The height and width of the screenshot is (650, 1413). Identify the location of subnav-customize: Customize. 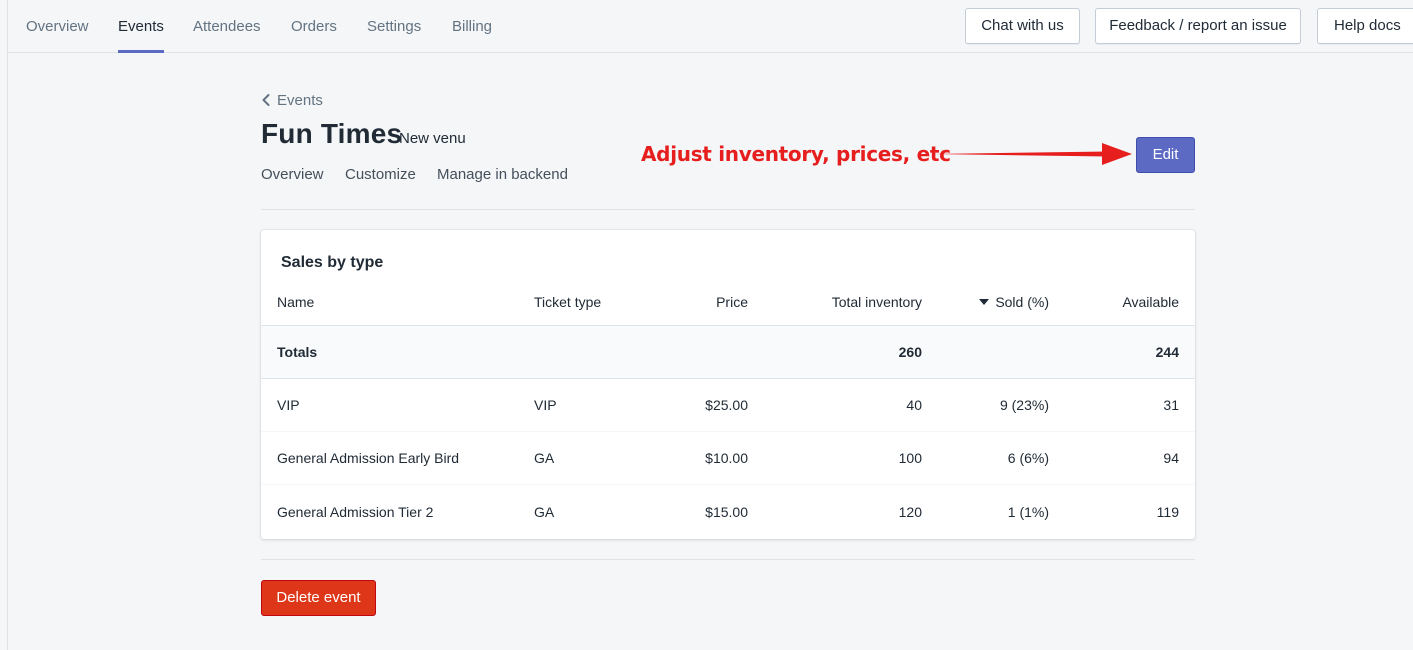
(380, 174).